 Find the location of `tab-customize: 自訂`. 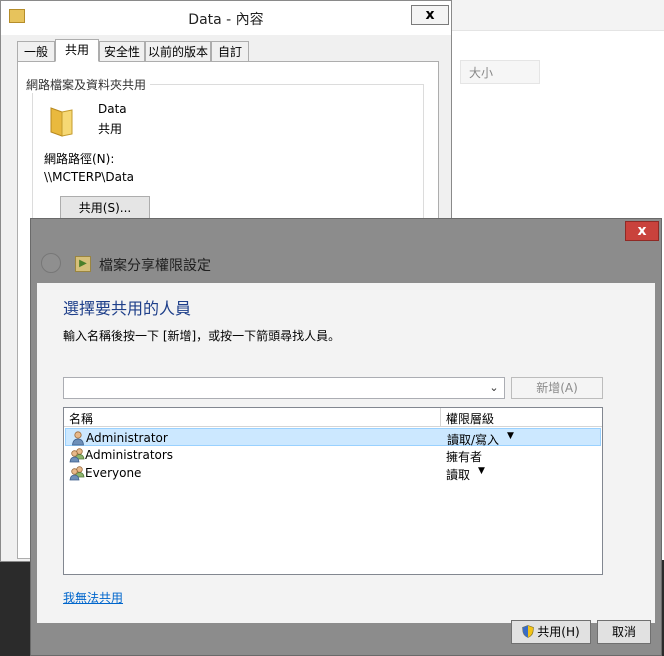

tab-customize: 自訂 is located at coordinates (230, 51).